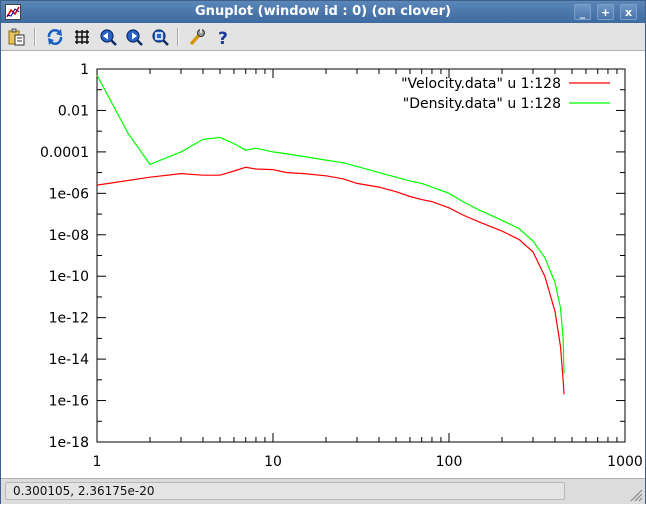  I want to click on y-tick-label: 1e-12, so click(69, 319).